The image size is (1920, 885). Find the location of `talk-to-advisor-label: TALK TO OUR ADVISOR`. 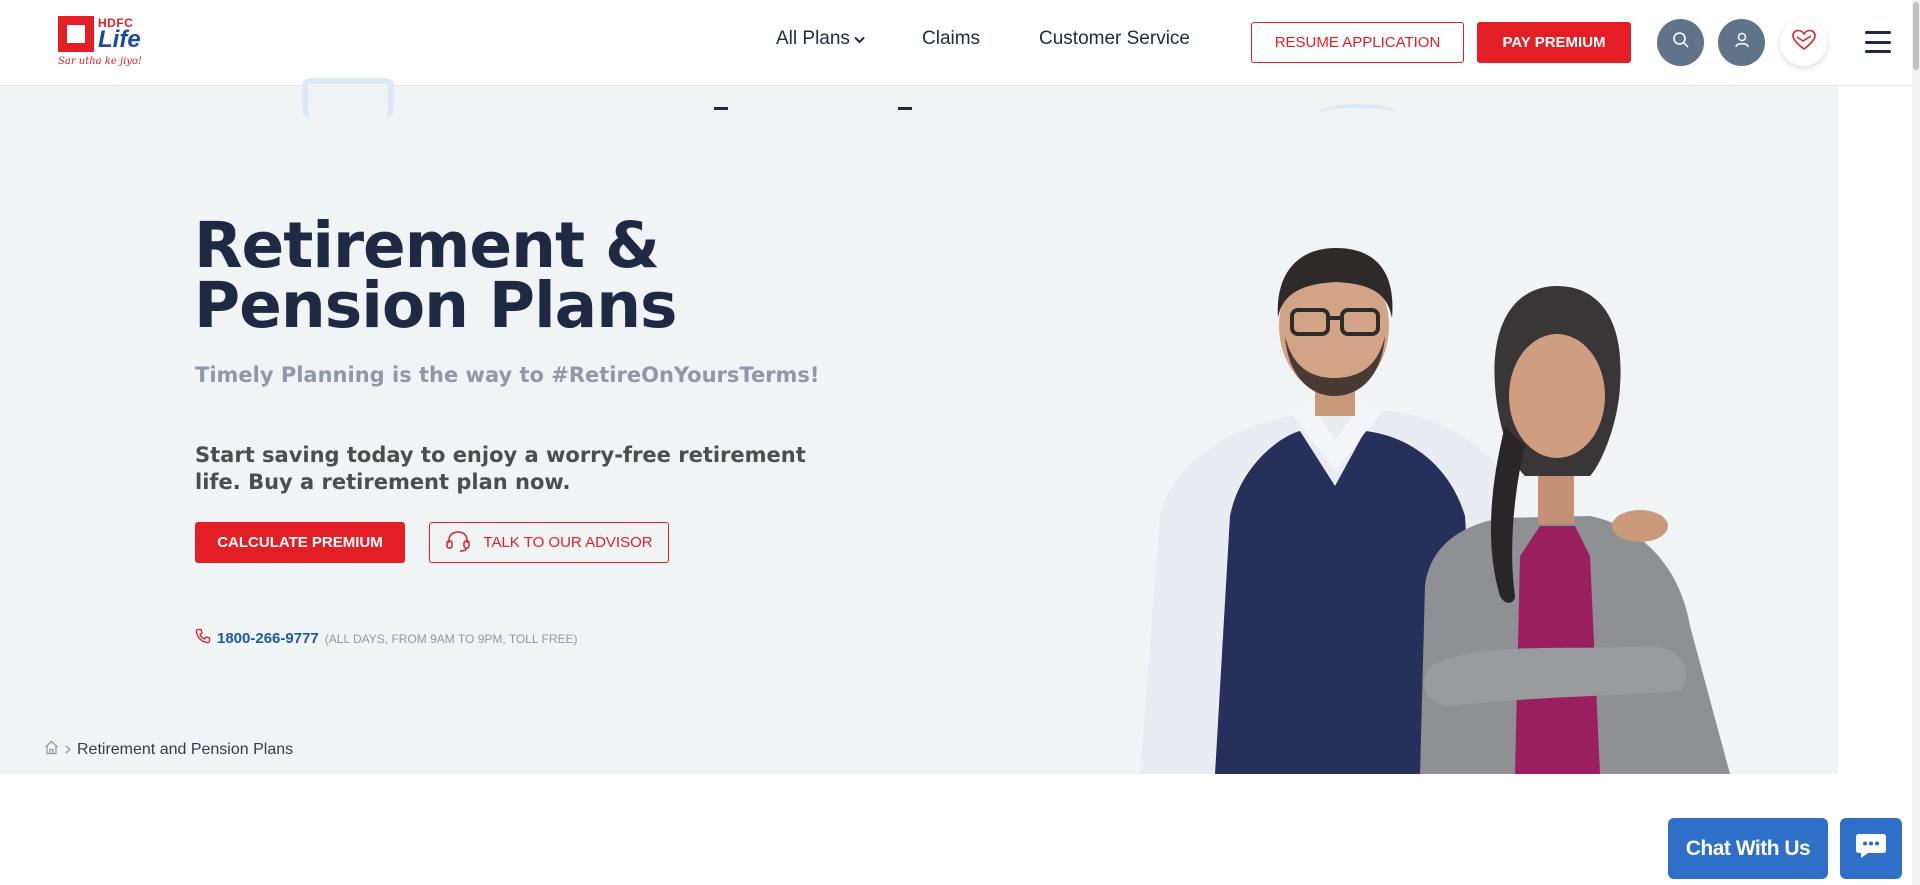

talk-to-advisor-label: TALK TO OUR ADVISOR is located at coordinates (568, 542).